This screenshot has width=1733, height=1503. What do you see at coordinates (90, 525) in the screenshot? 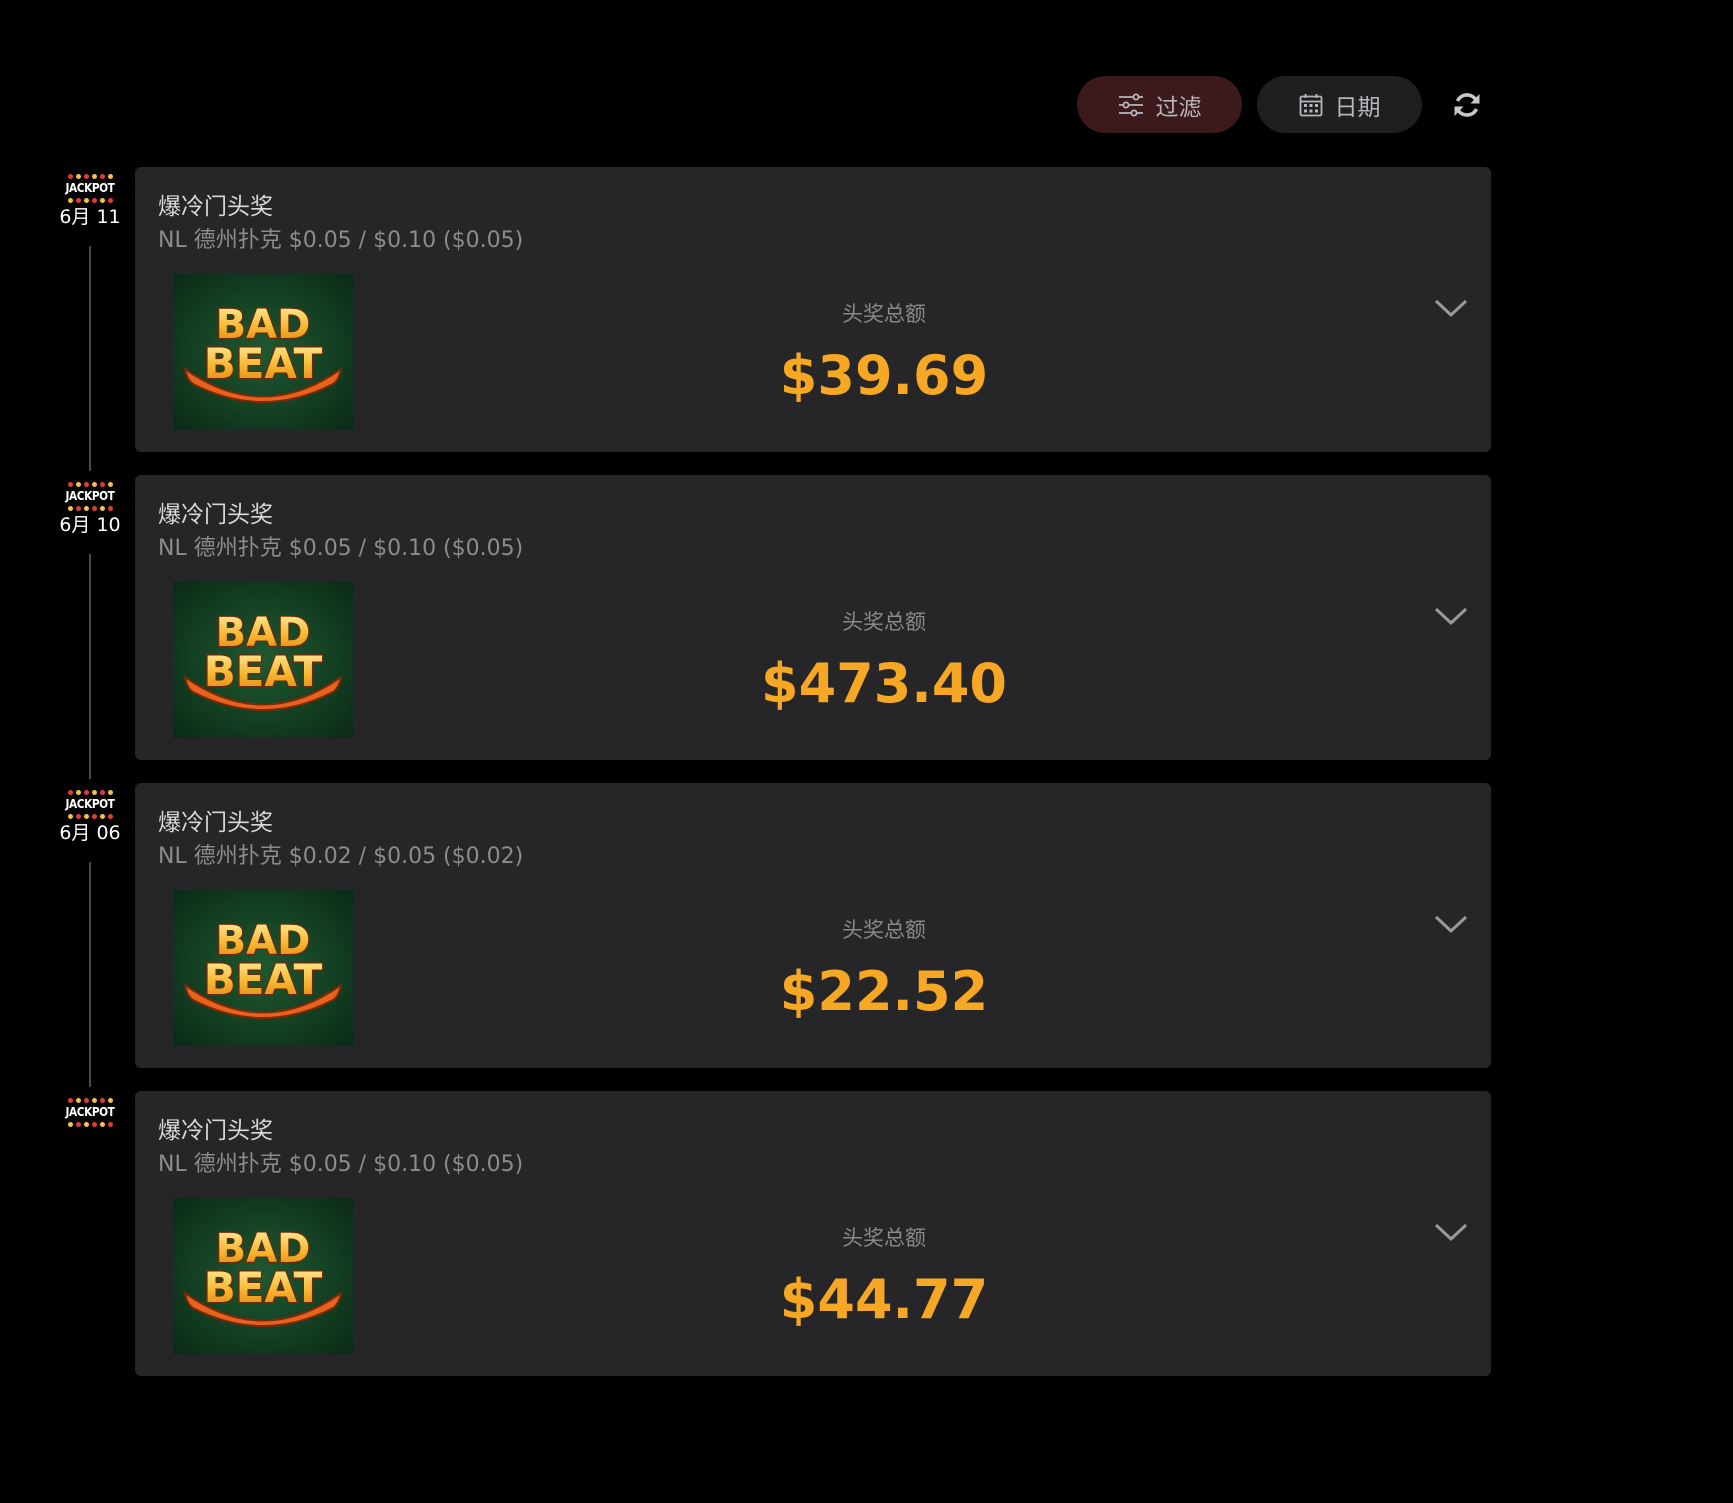
I see `entry-date: 6月 10` at bounding box center [90, 525].